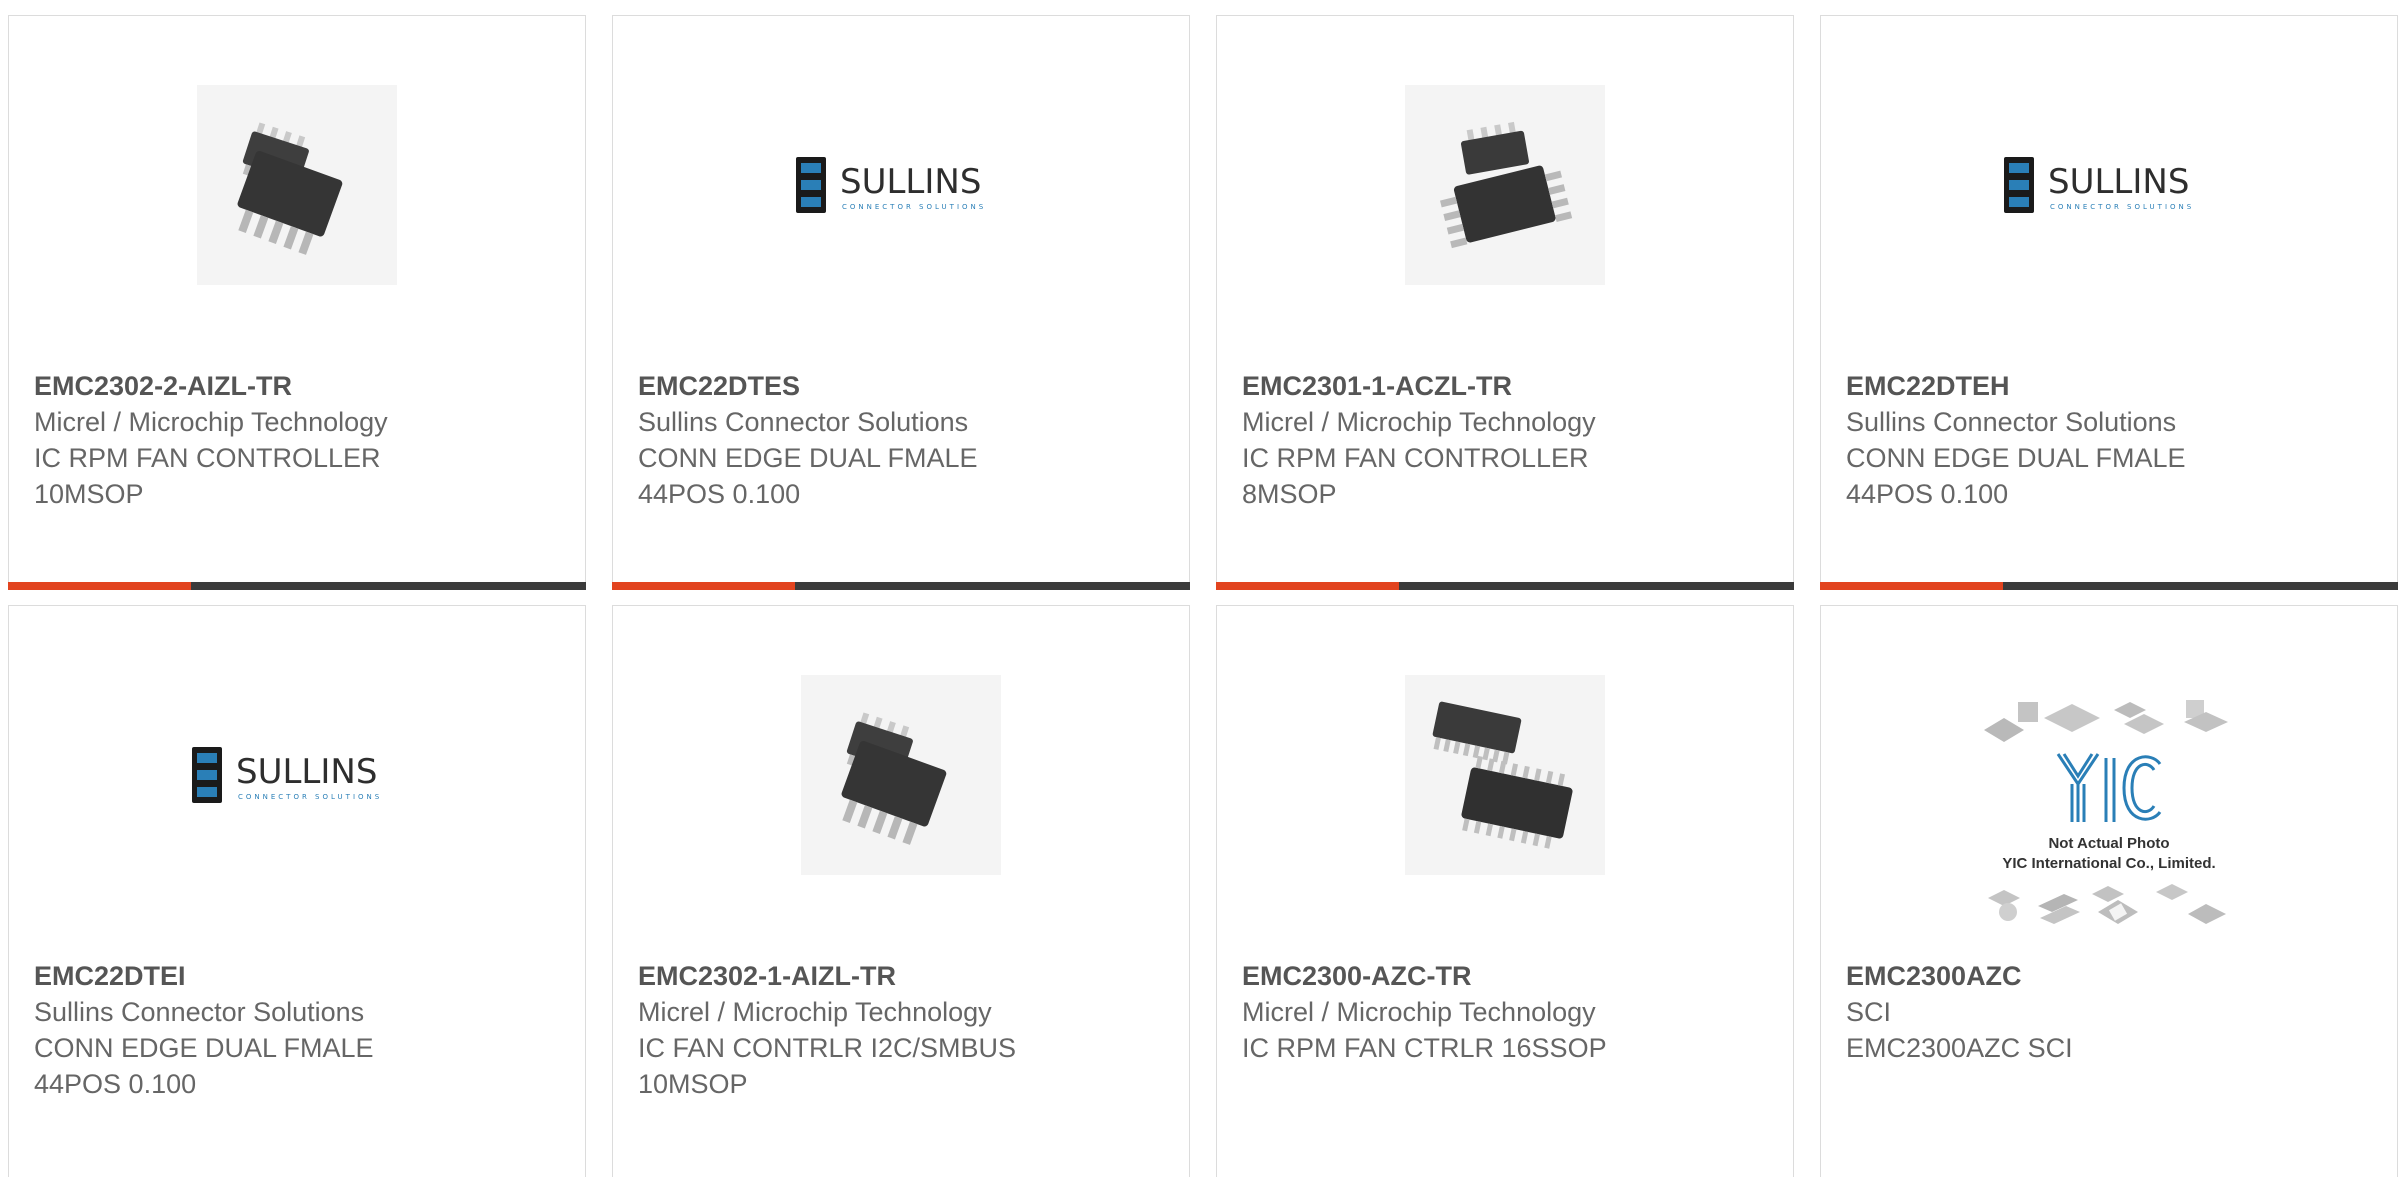 This screenshot has height=1177, width=2400. What do you see at coordinates (1289, 494) in the screenshot?
I see `description-line-2: 8MSOP` at bounding box center [1289, 494].